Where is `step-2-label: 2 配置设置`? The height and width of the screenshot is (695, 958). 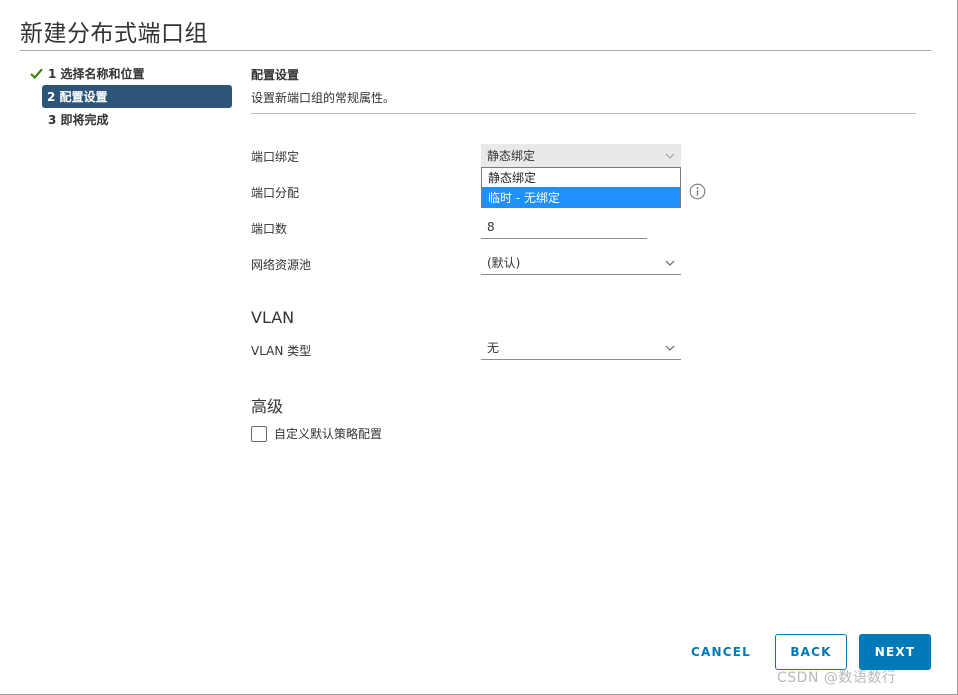 step-2-label: 2 配置设置 is located at coordinates (77, 97).